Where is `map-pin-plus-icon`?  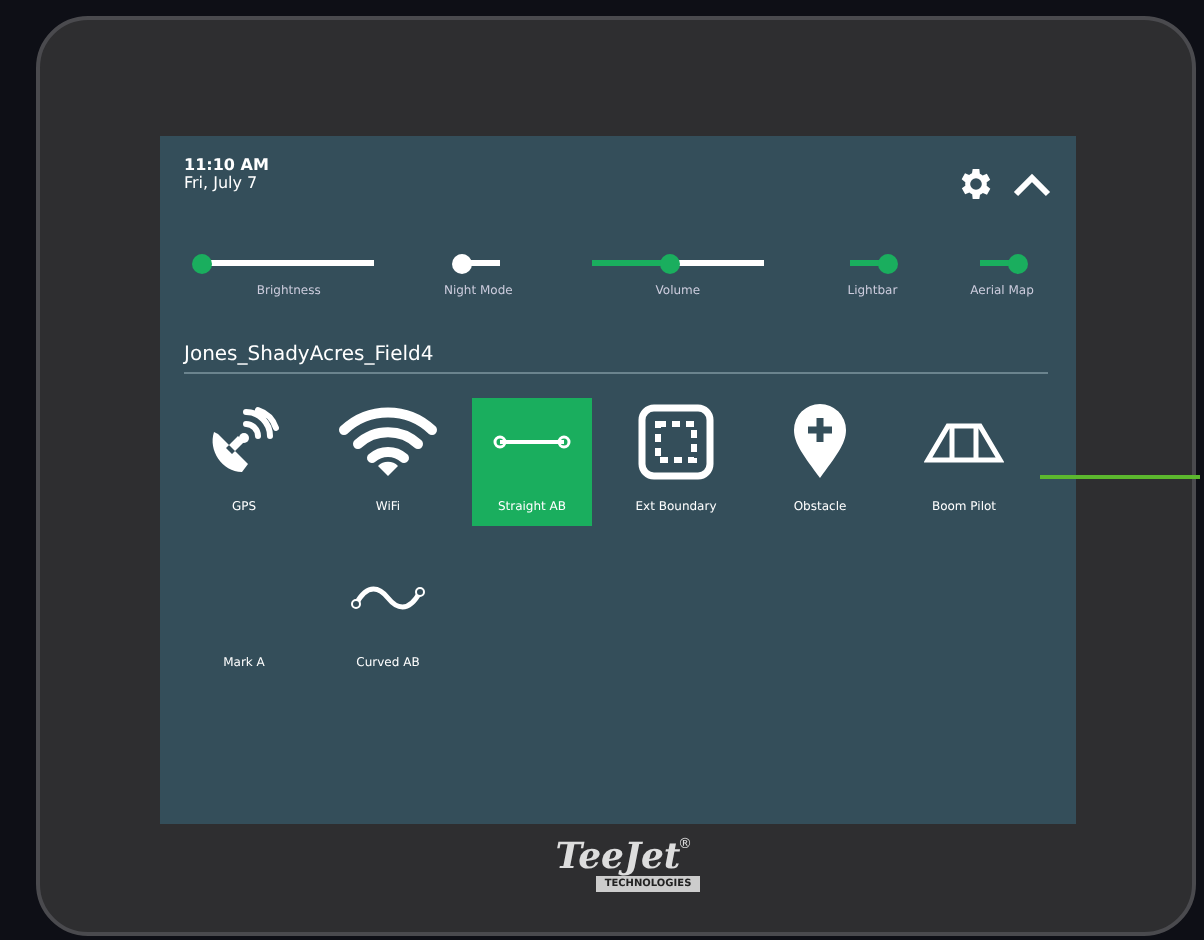
map-pin-plus-icon is located at coordinates (820, 442).